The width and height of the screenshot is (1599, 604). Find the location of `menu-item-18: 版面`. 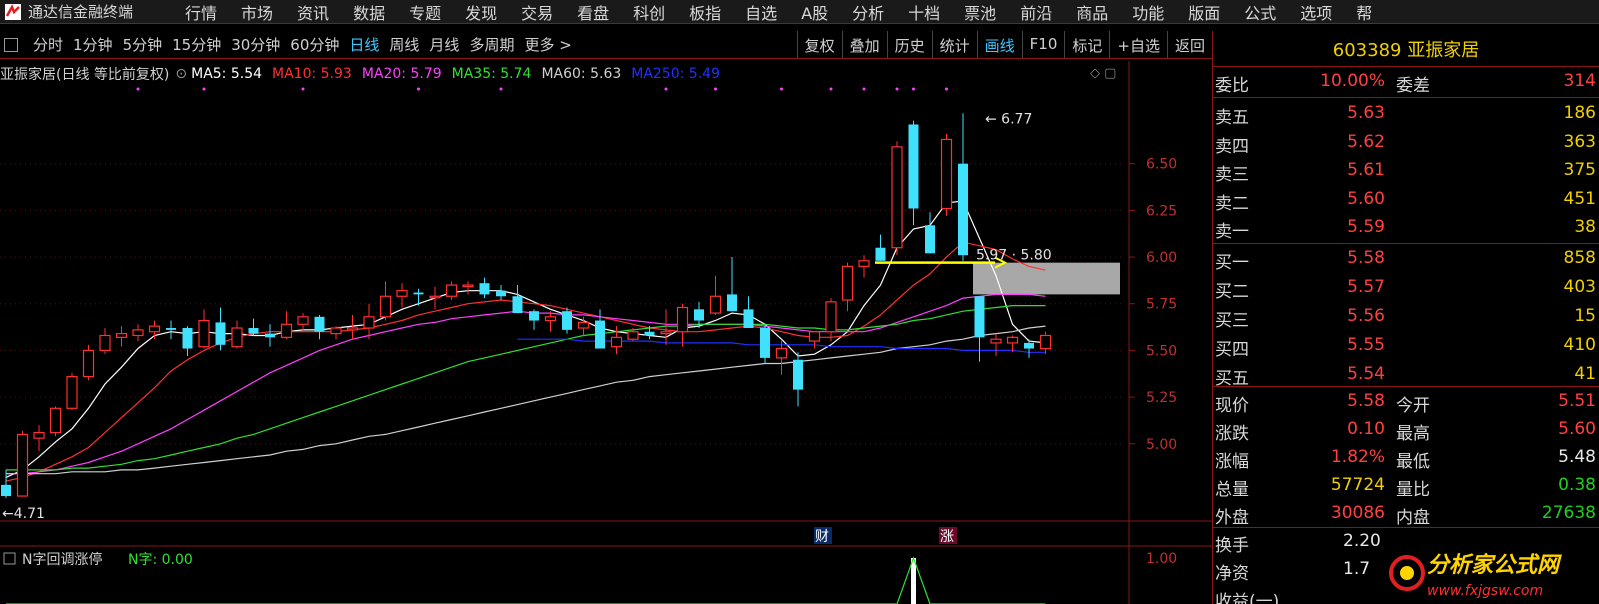

menu-item-18: 版面 is located at coordinates (1204, 11).